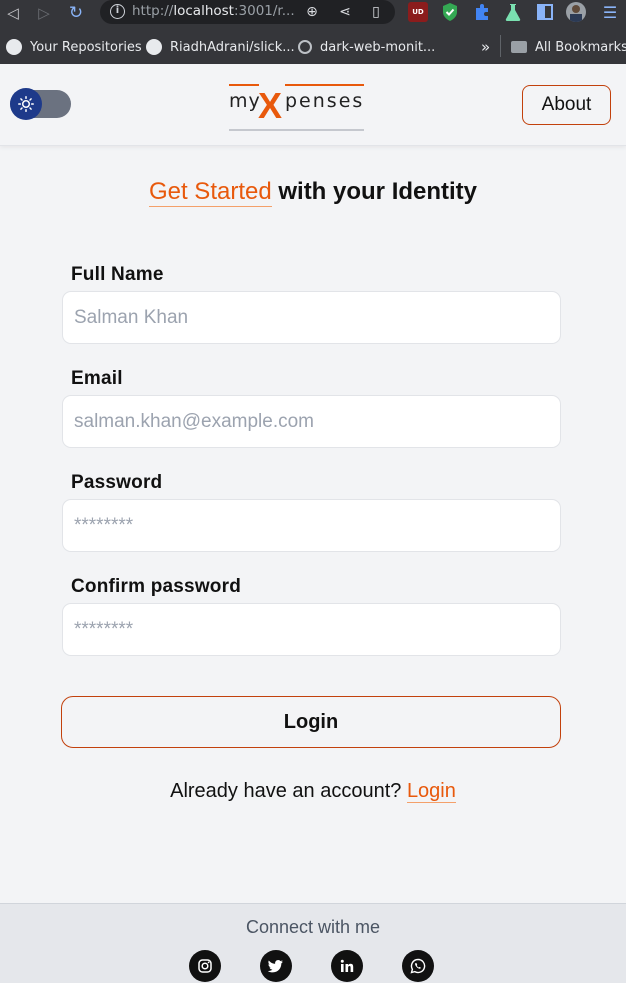  Describe the element at coordinates (450, 12) in the screenshot. I see `shield-extension-icon` at that location.